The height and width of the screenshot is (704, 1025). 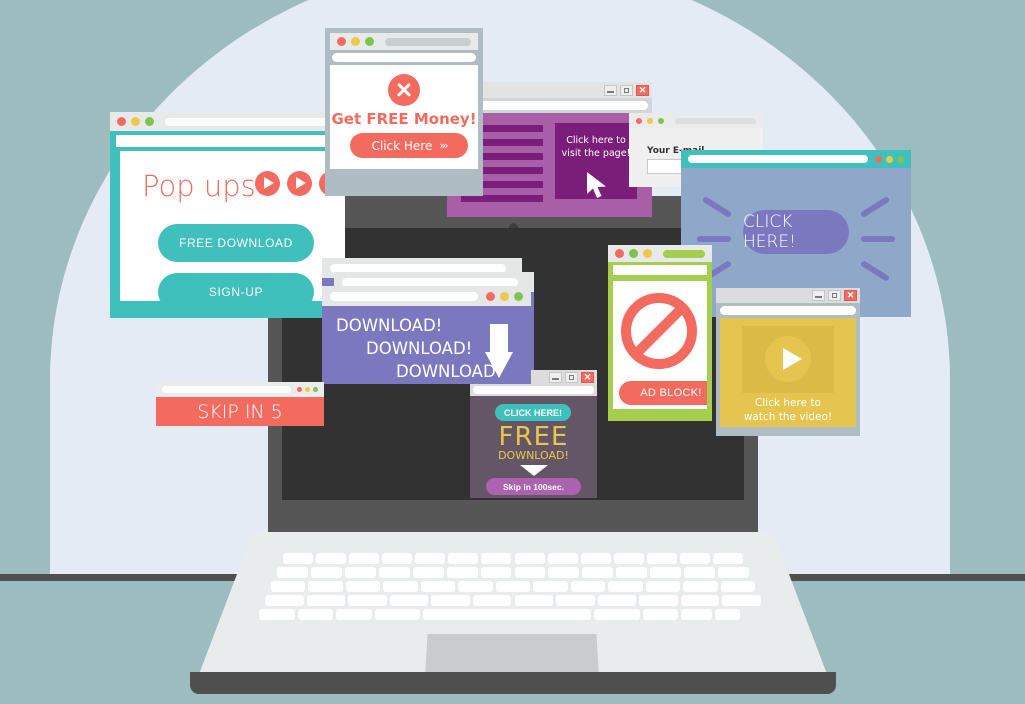 What do you see at coordinates (236, 243) in the screenshot?
I see `free-download-button: FREE DOWNLOAD` at bounding box center [236, 243].